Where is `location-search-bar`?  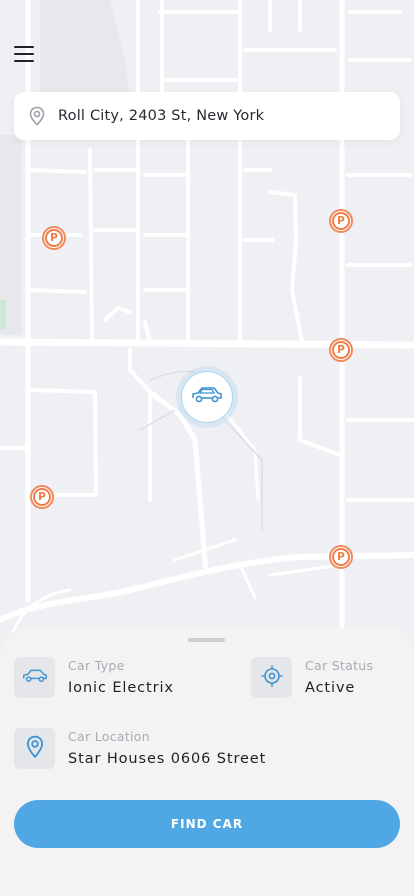
location-search-bar is located at coordinates (207, 116).